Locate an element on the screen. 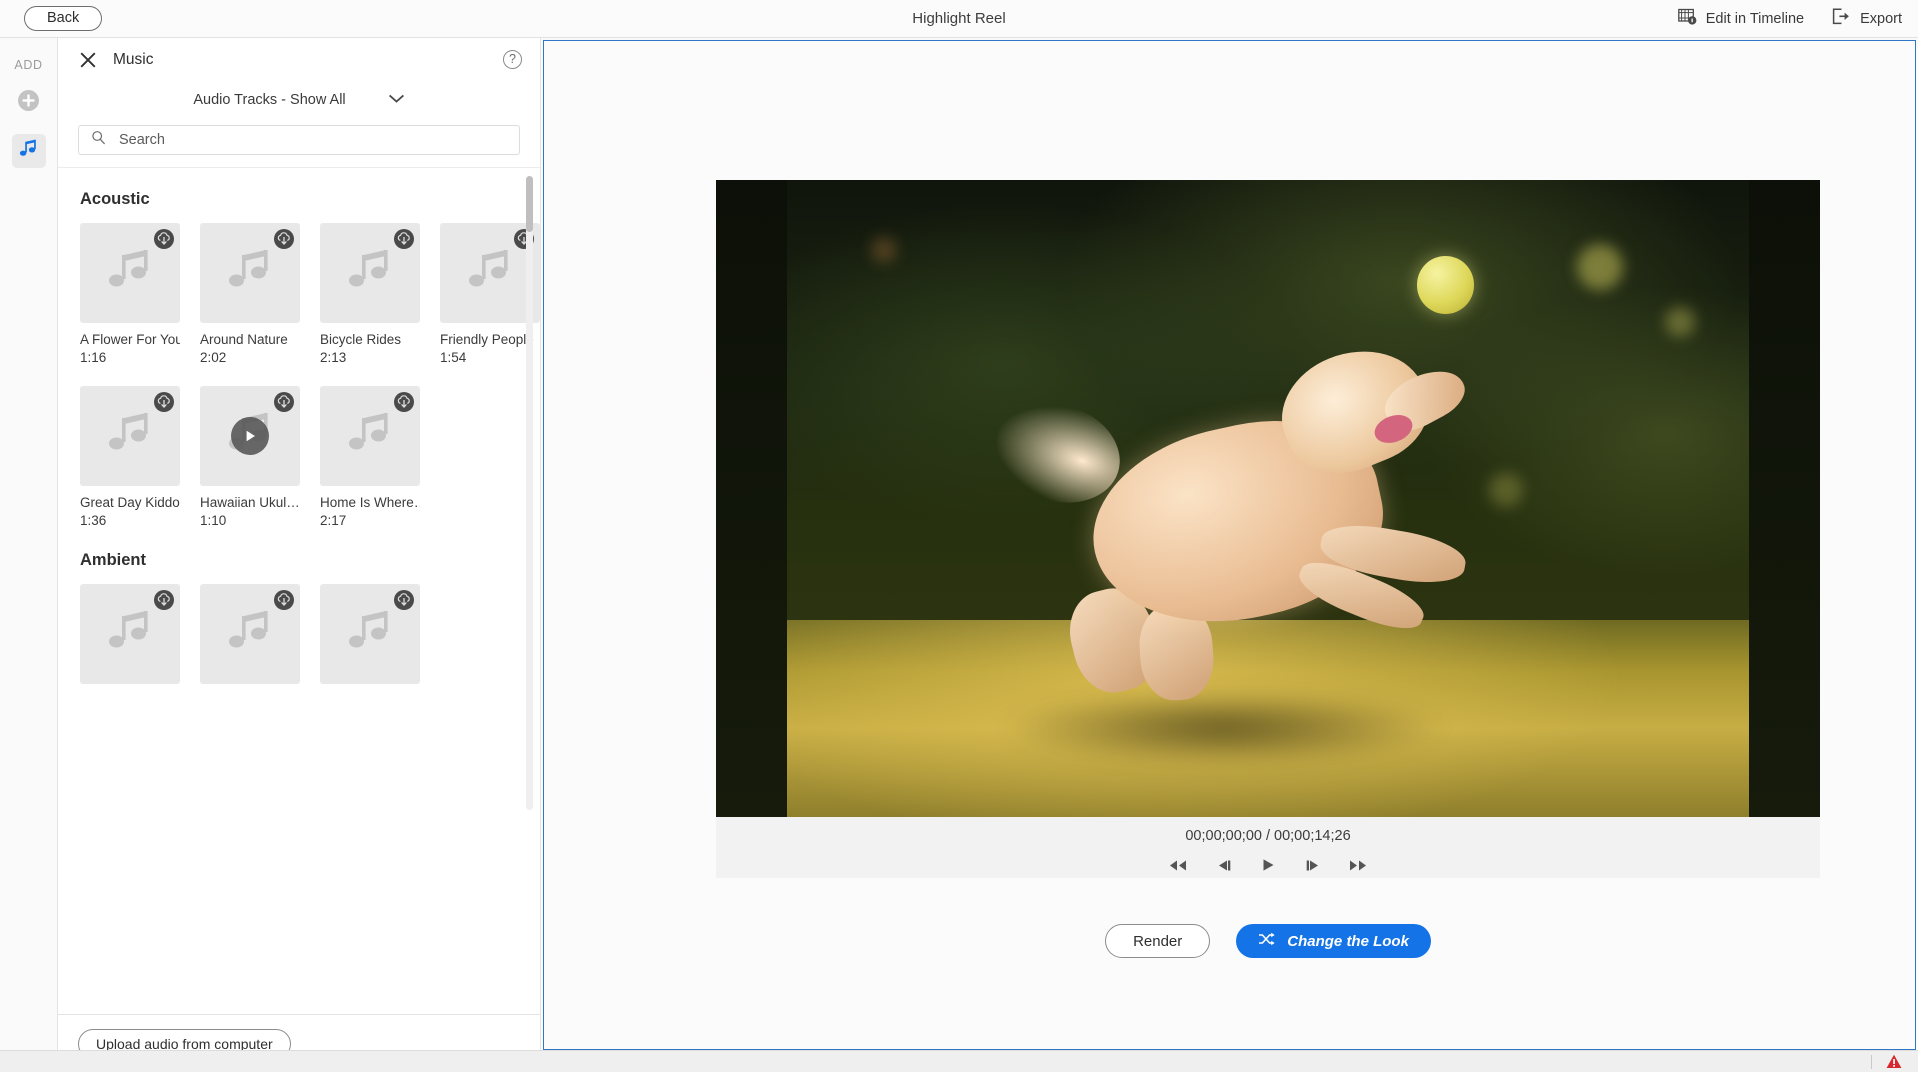  track-name: Around Nature is located at coordinates (244, 339).